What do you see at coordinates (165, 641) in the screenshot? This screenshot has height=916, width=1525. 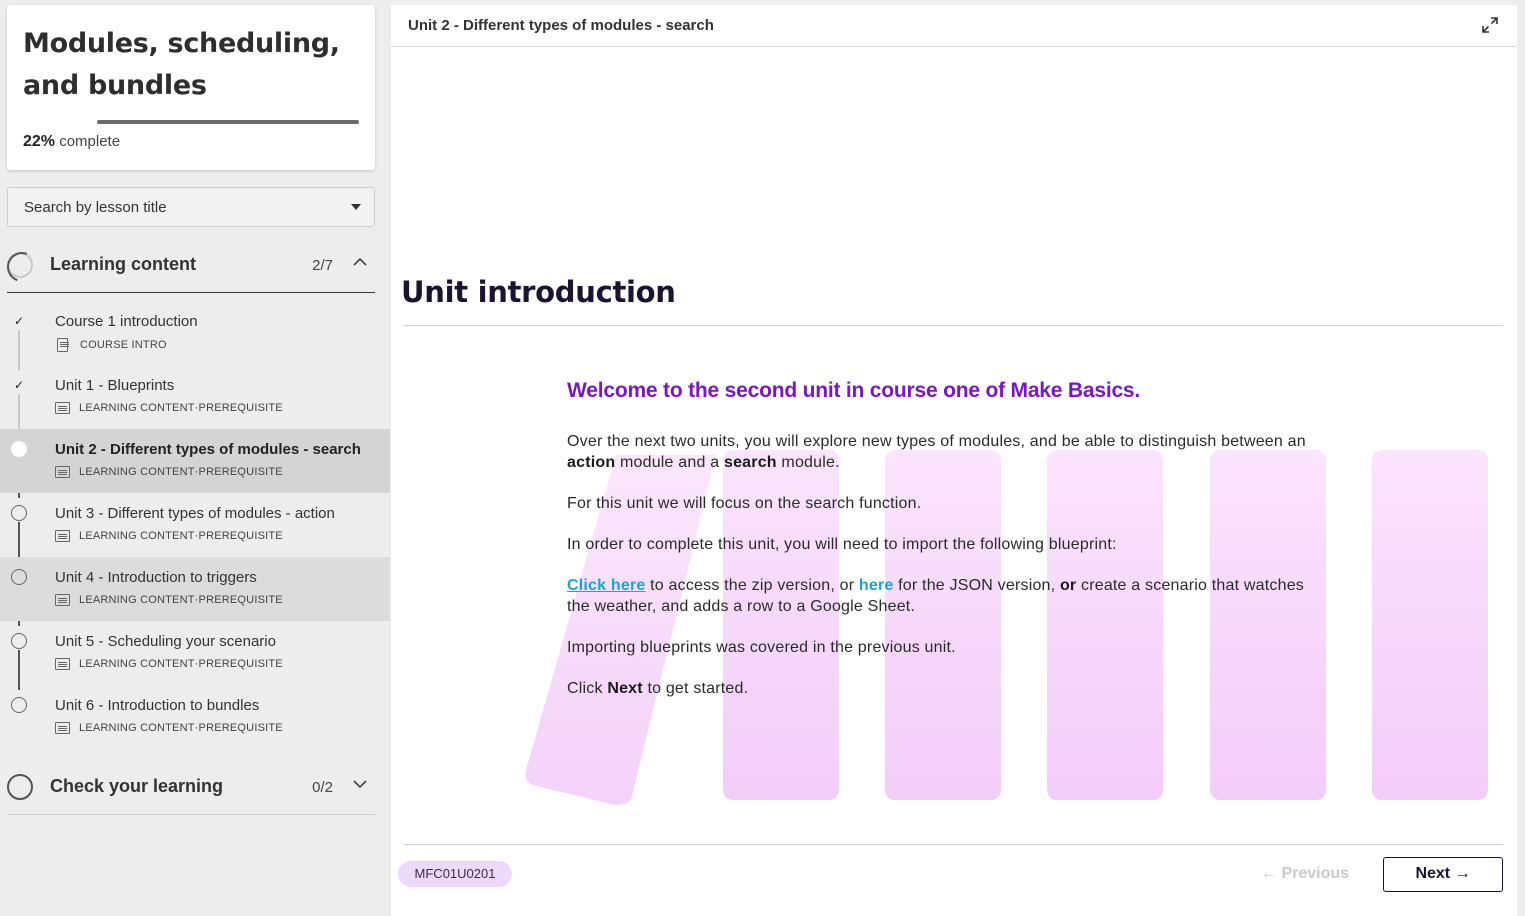 I see `lesson-title: Unit 5 - Scheduling your scenario` at bounding box center [165, 641].